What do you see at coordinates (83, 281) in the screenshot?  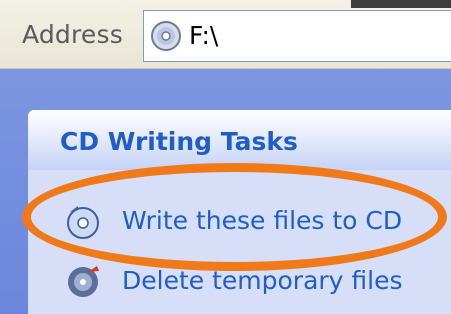 I see `delete-files-icon` at bounding box center [83, 281].